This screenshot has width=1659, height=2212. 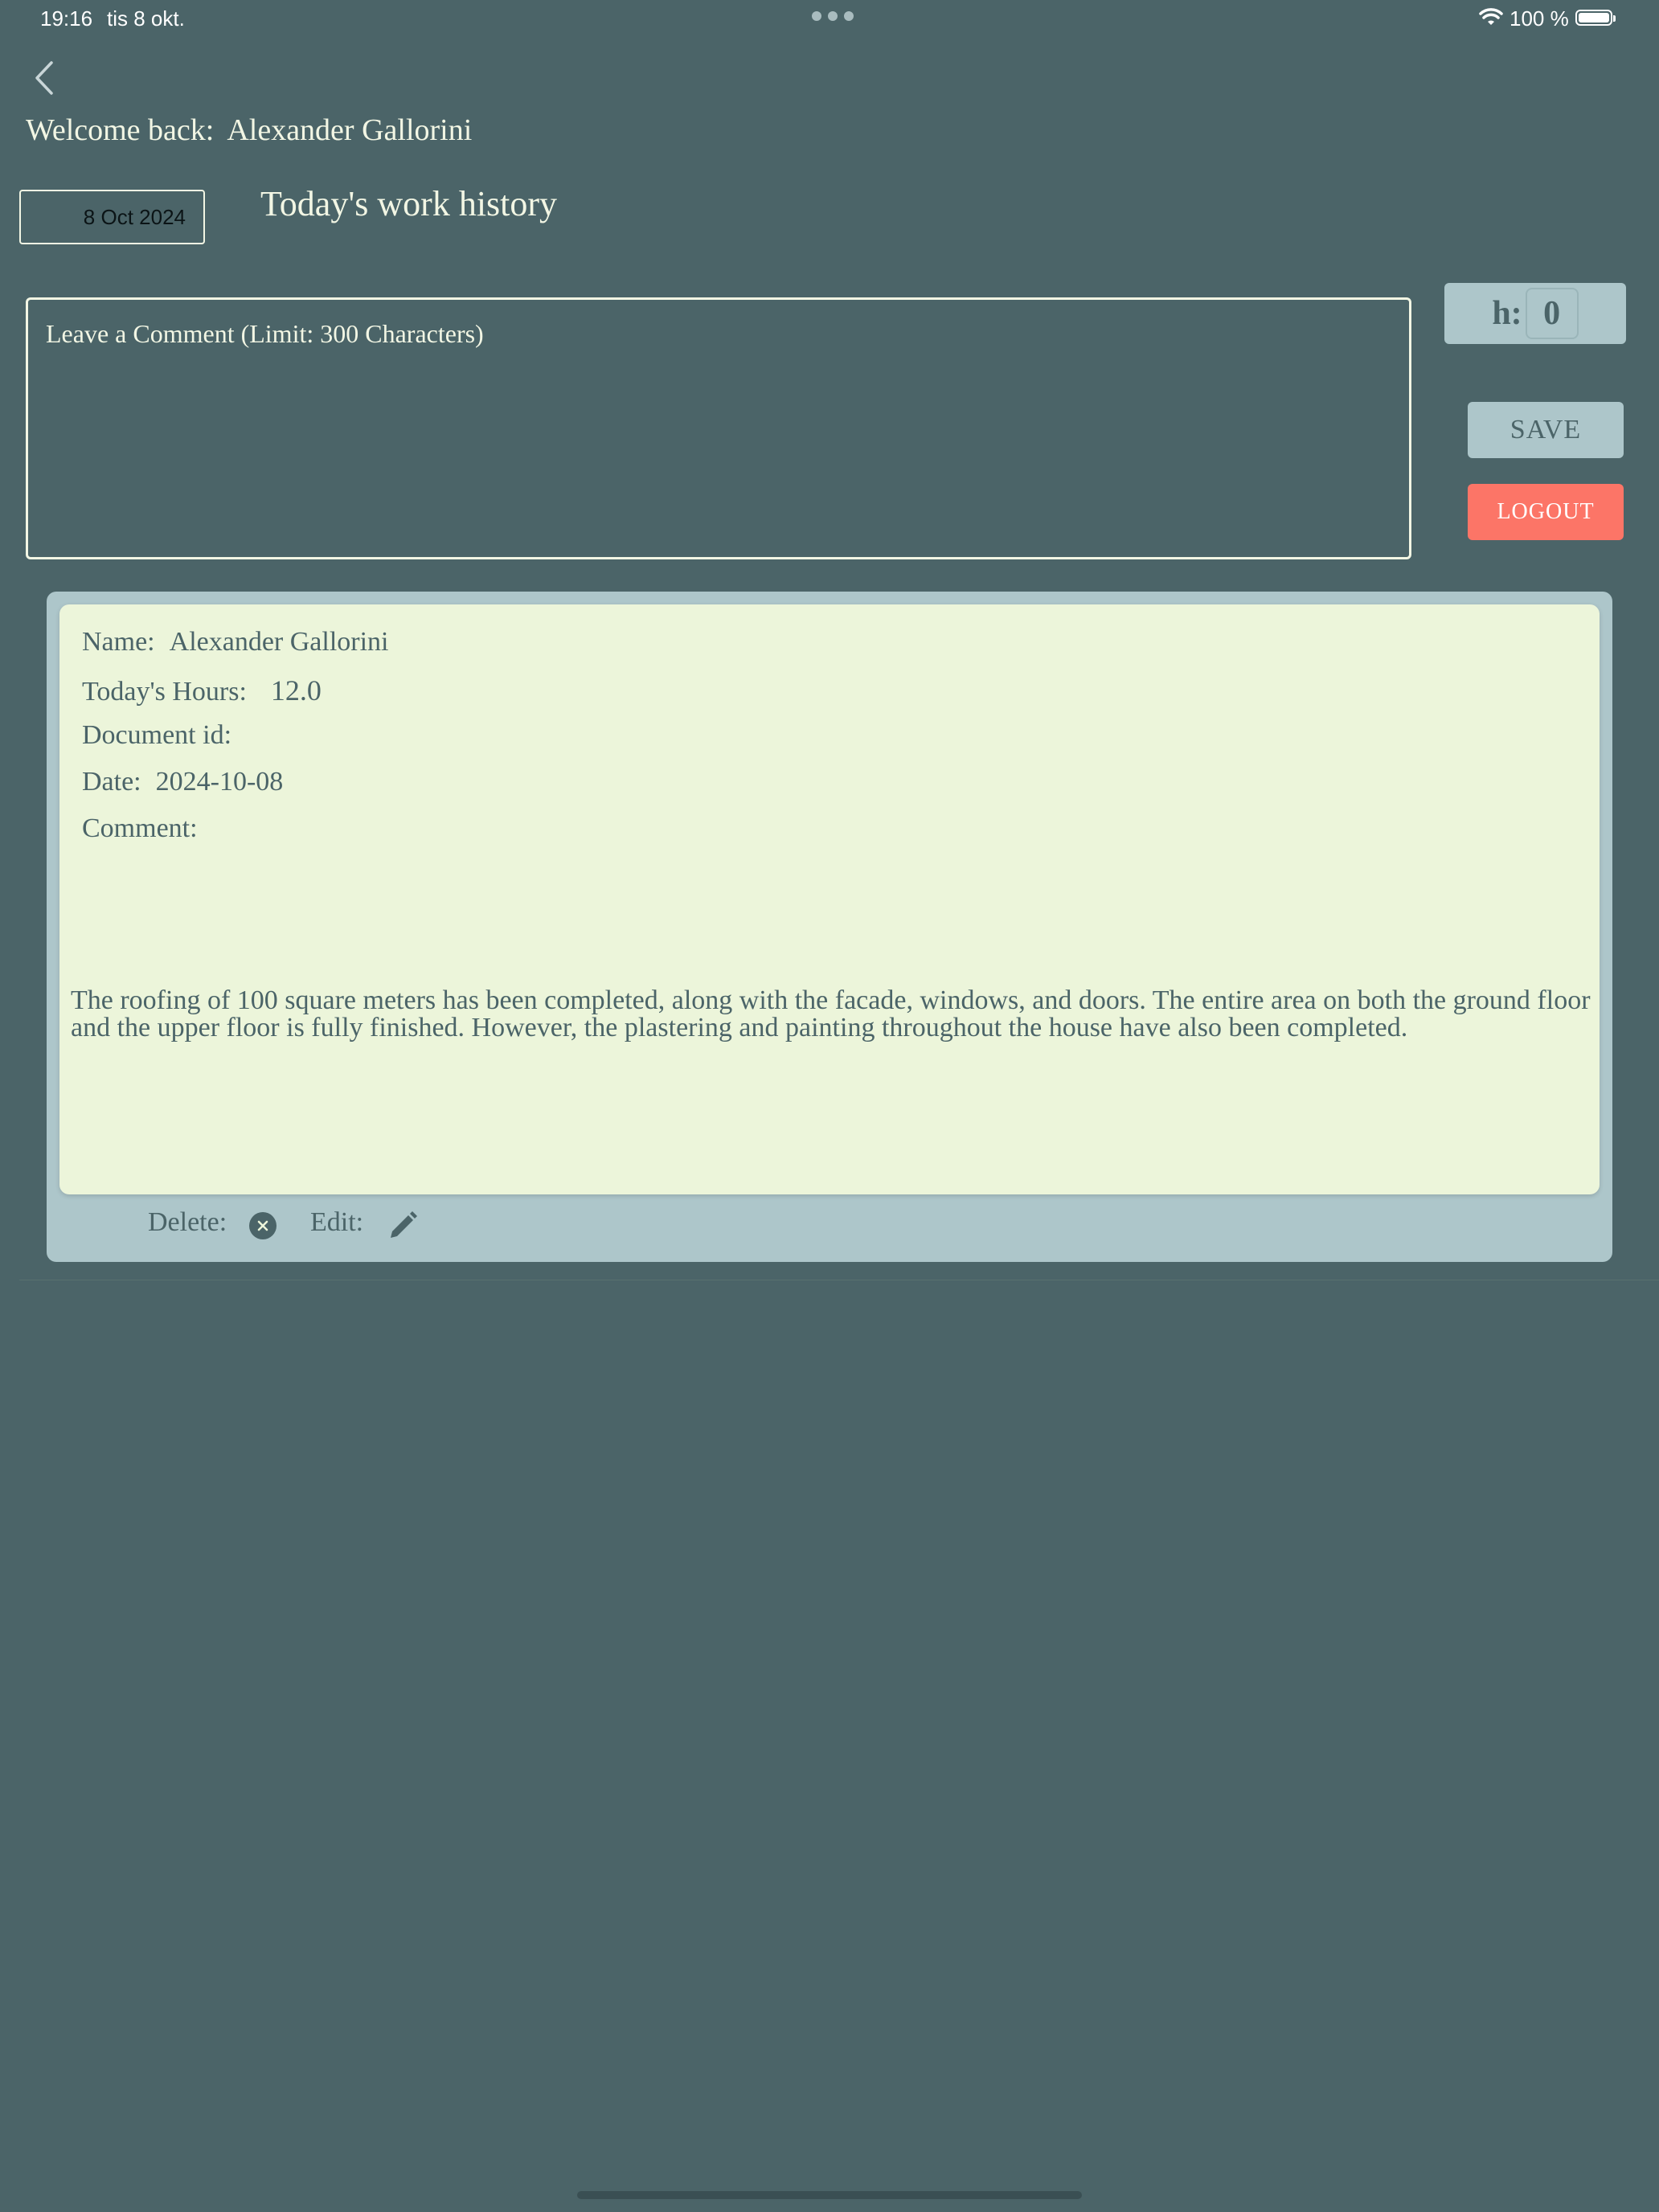 I want to click on save-button: SAVE, so click(x=1546, y=430).